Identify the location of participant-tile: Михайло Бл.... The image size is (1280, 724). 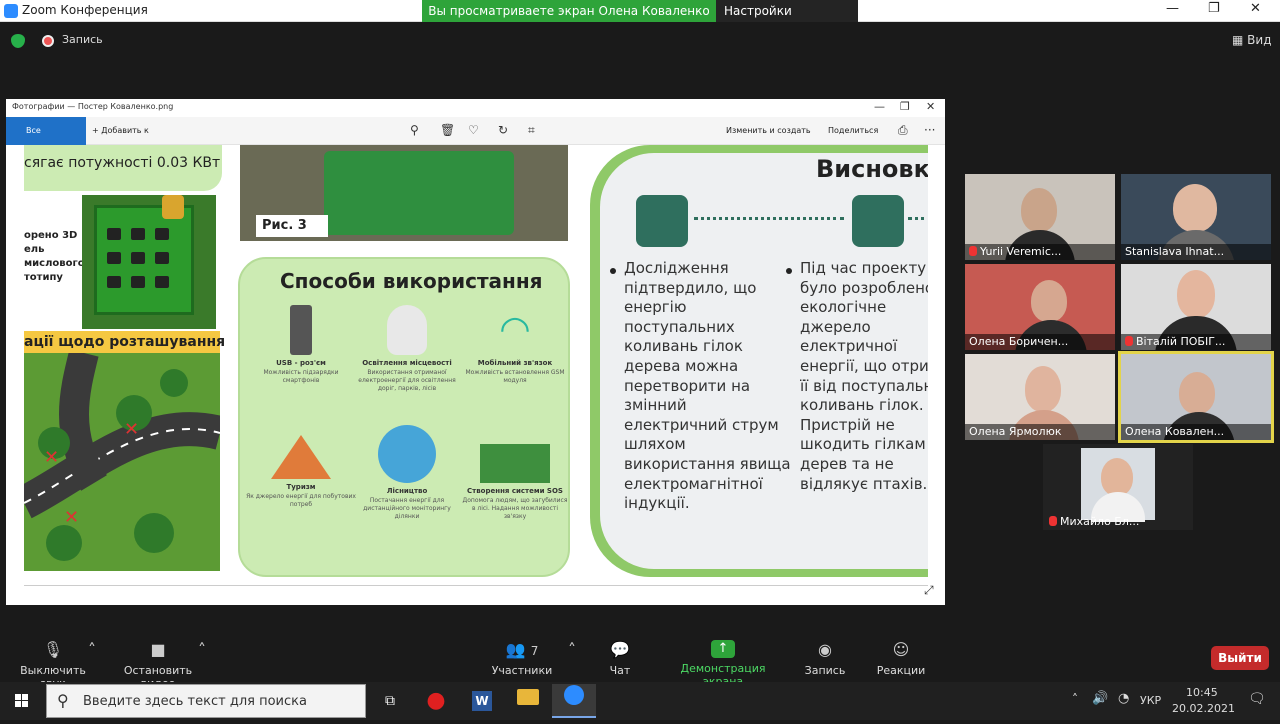
(1118, 487).